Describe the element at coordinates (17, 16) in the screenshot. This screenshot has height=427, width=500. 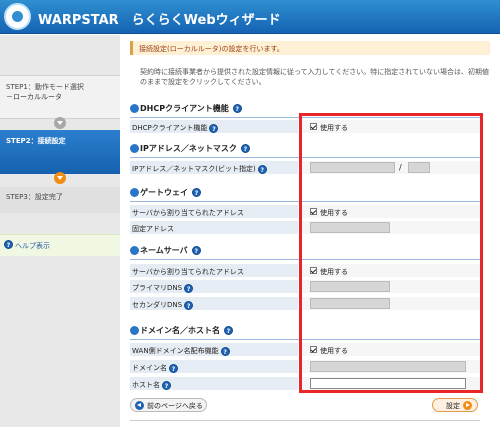
I see `warpstar-logo-icon` at that location.